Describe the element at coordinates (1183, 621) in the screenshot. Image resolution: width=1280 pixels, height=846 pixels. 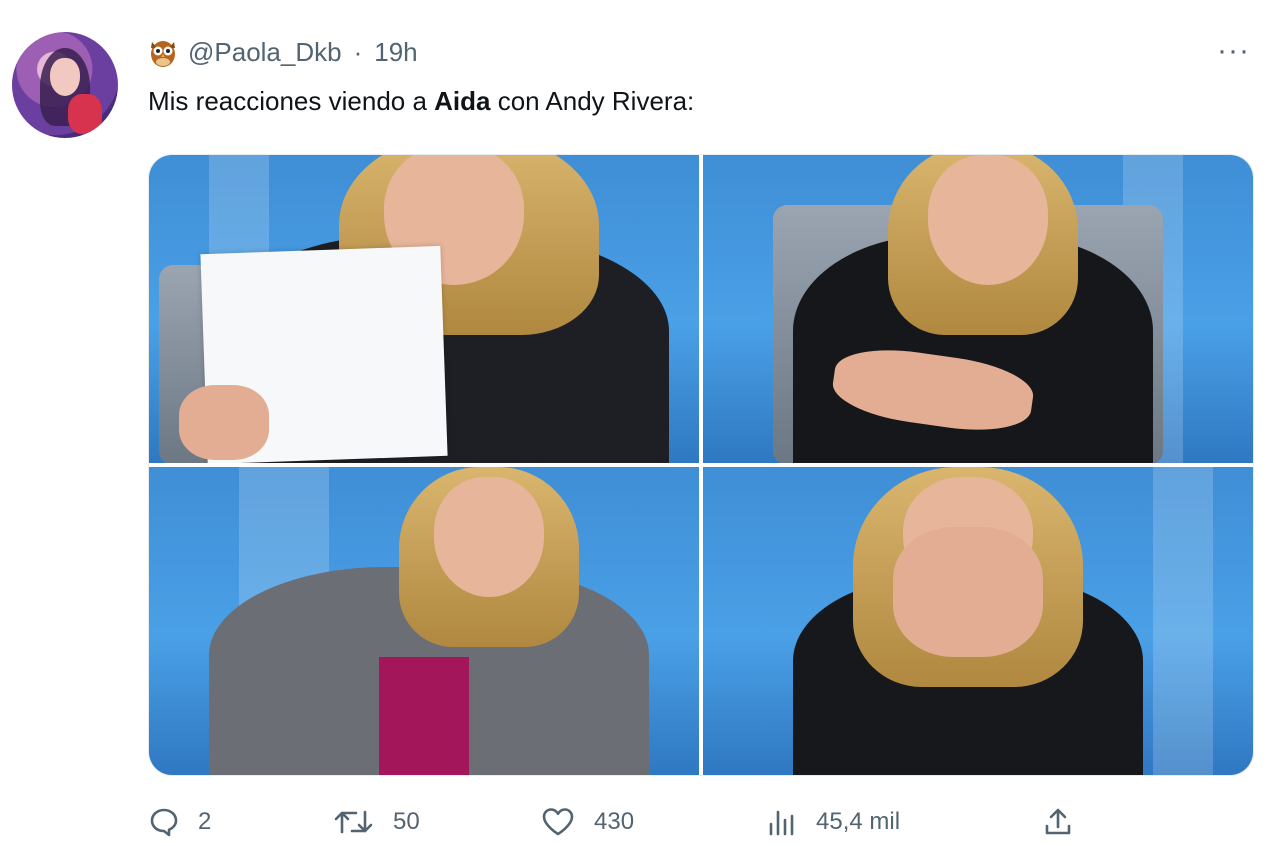
I see `studio-backdrop` at that location.